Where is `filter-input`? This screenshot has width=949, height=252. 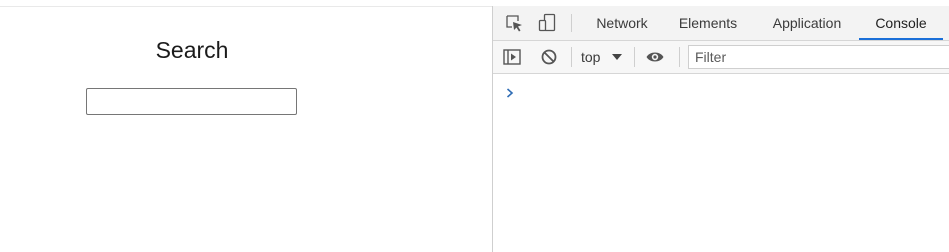
filter-input is located at coordinates (818, 57).